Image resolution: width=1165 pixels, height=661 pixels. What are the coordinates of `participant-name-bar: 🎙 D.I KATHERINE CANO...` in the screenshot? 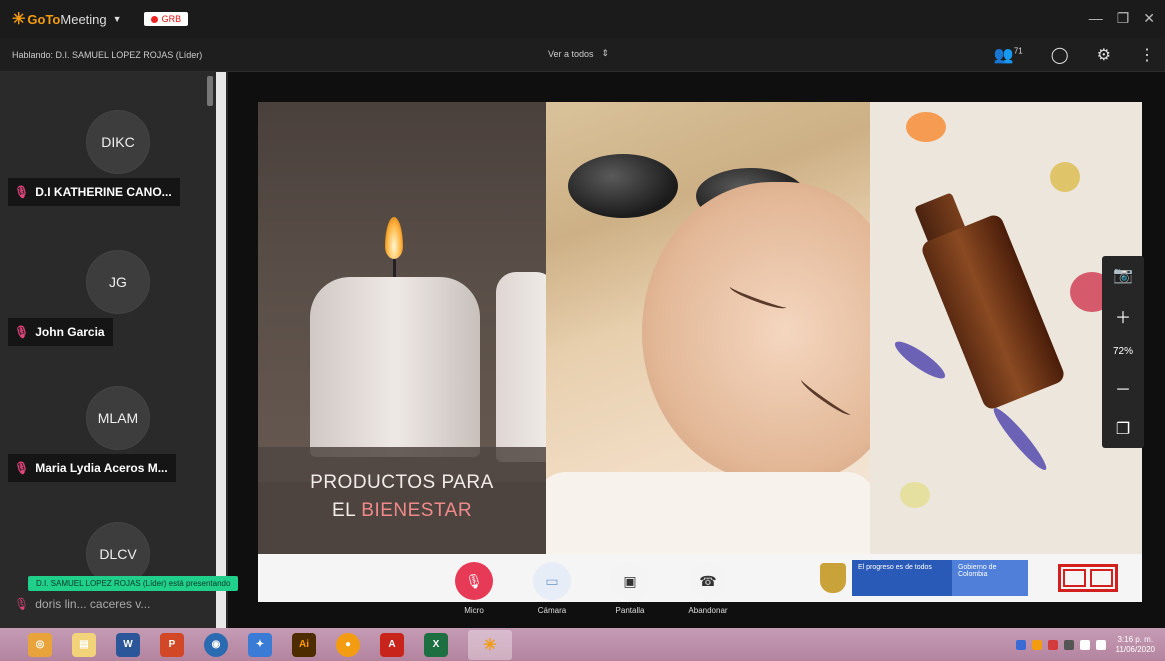 It's located at (94, 192).